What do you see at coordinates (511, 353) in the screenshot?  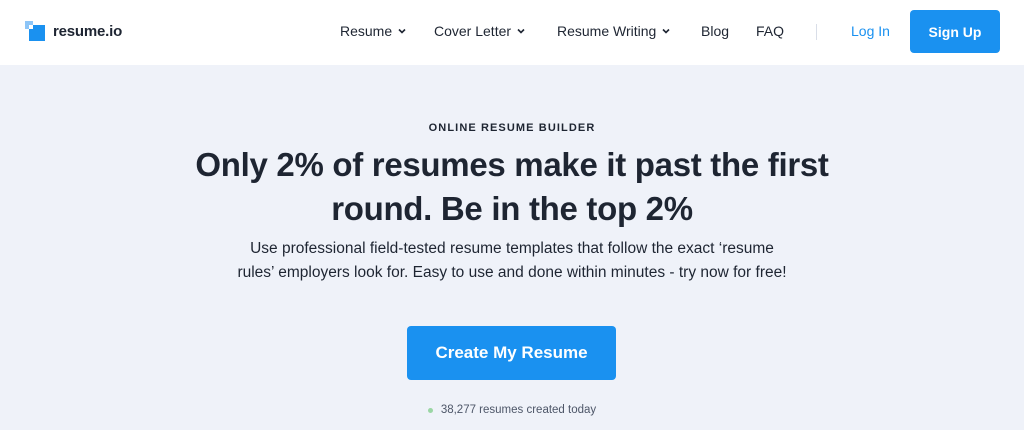 I see `create-resume-button: Create My Resume` at bounding box center [511, 353].